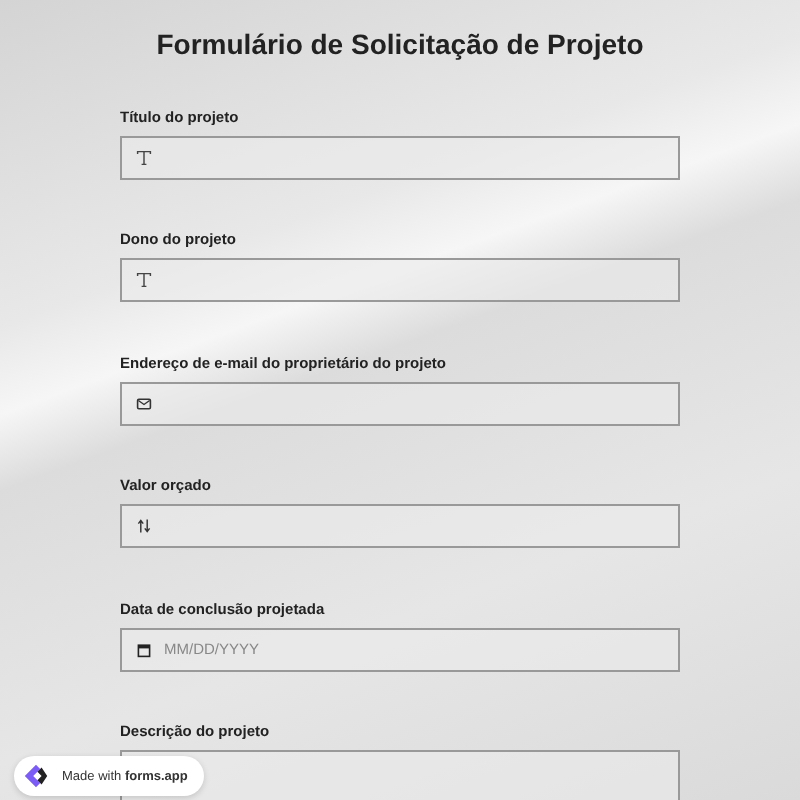  What do you see at coordinates (144, 649) in the screenshot?
I see `calendar-icon` at bounding box center [144, 649].